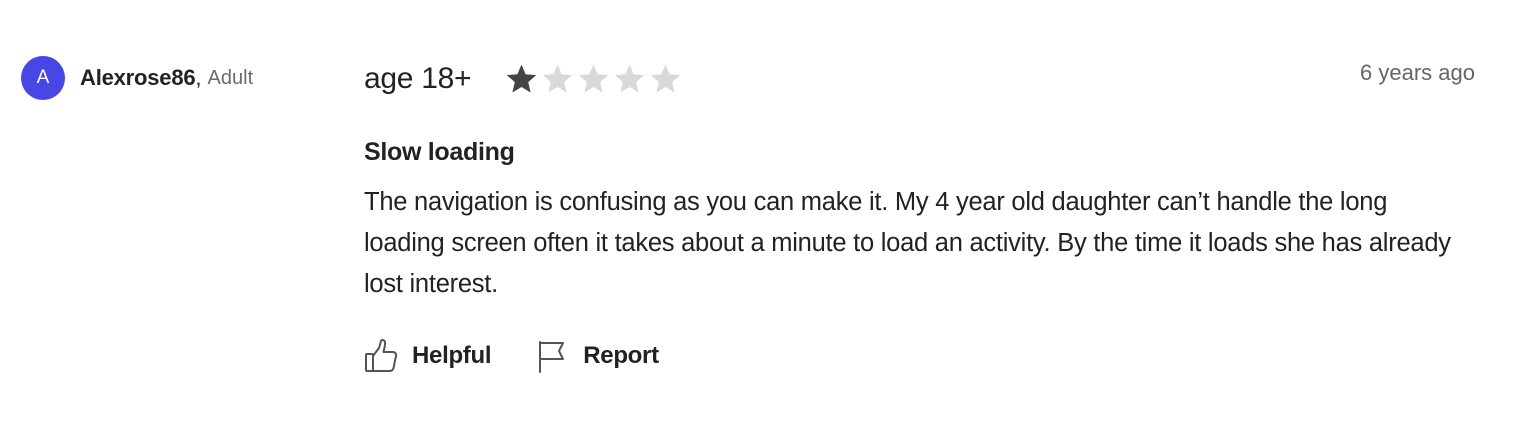 This screenshot has height=448, width=1536. I want to click on review-timestamp: 6 years ago, so click(1417, 72).